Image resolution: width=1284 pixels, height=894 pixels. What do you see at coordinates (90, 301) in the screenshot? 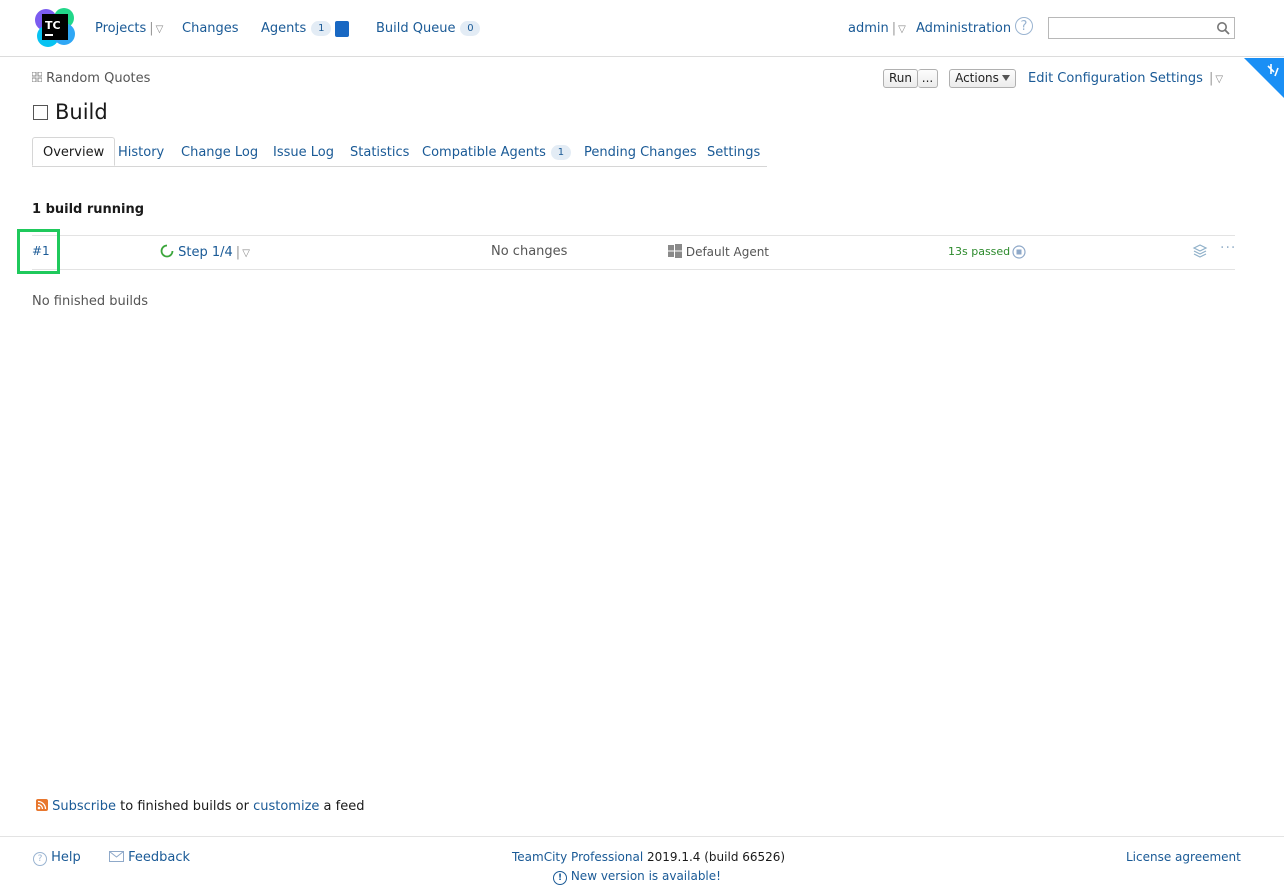
I see `no-finished-builds-text: No finished builds` at bounding box center [90, 301].